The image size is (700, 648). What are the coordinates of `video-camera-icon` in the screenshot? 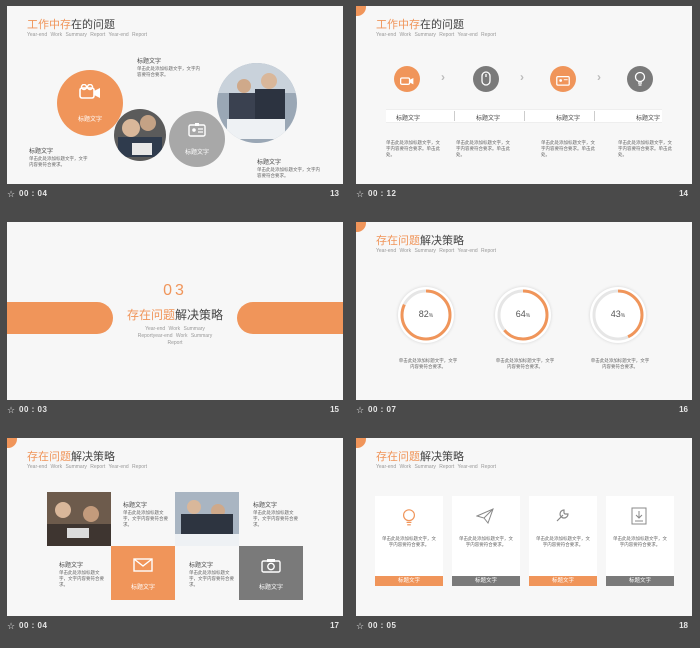 It's located at (407, 82).